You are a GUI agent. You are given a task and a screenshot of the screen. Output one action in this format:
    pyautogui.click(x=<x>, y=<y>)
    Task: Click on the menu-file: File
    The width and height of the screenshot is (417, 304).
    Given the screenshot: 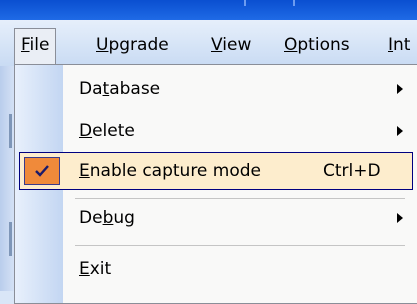 What is the action you would take?
    pyautogui.click(x=35, y=46)
    